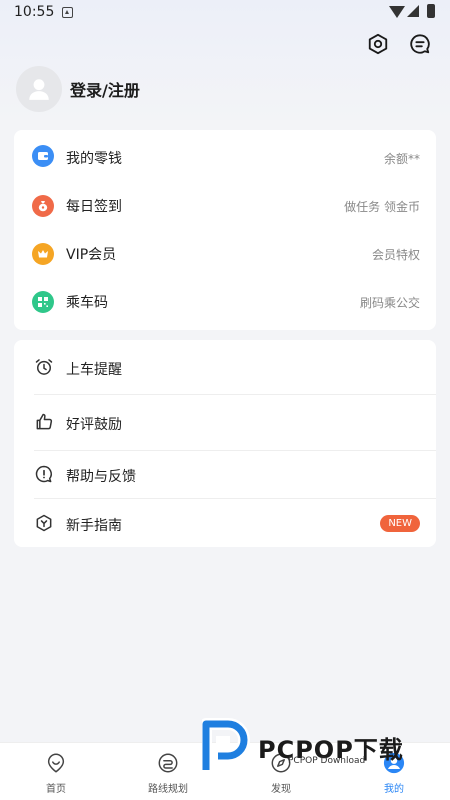 This screenshot has height=800, width=450. What do you see at coordinates (389, 303) in the screenshot?
I see `row-value: 刷码乘公交` at bounding box center [389, 303].